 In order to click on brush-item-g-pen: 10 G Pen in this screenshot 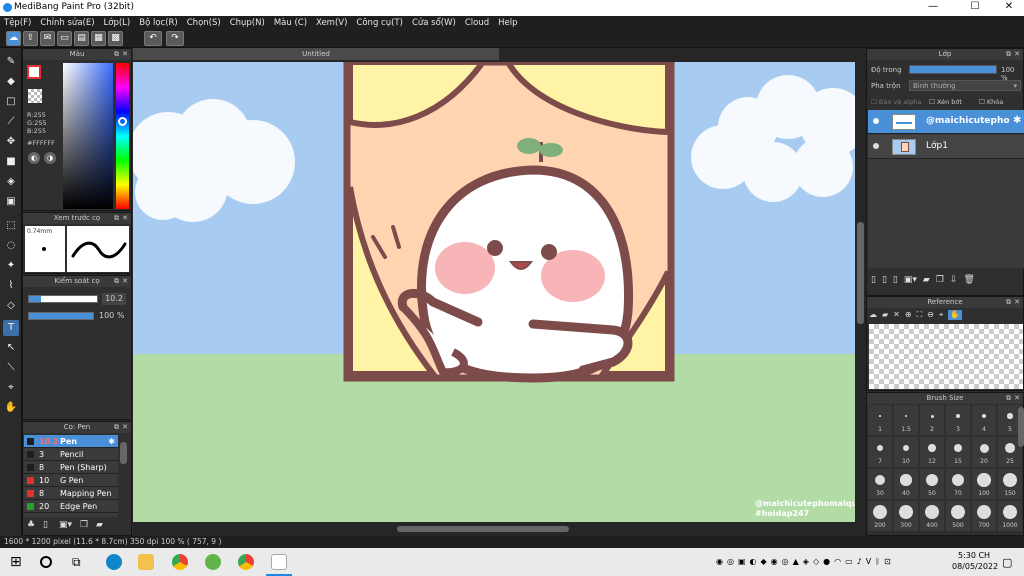, I will do `click(71, 480)`.